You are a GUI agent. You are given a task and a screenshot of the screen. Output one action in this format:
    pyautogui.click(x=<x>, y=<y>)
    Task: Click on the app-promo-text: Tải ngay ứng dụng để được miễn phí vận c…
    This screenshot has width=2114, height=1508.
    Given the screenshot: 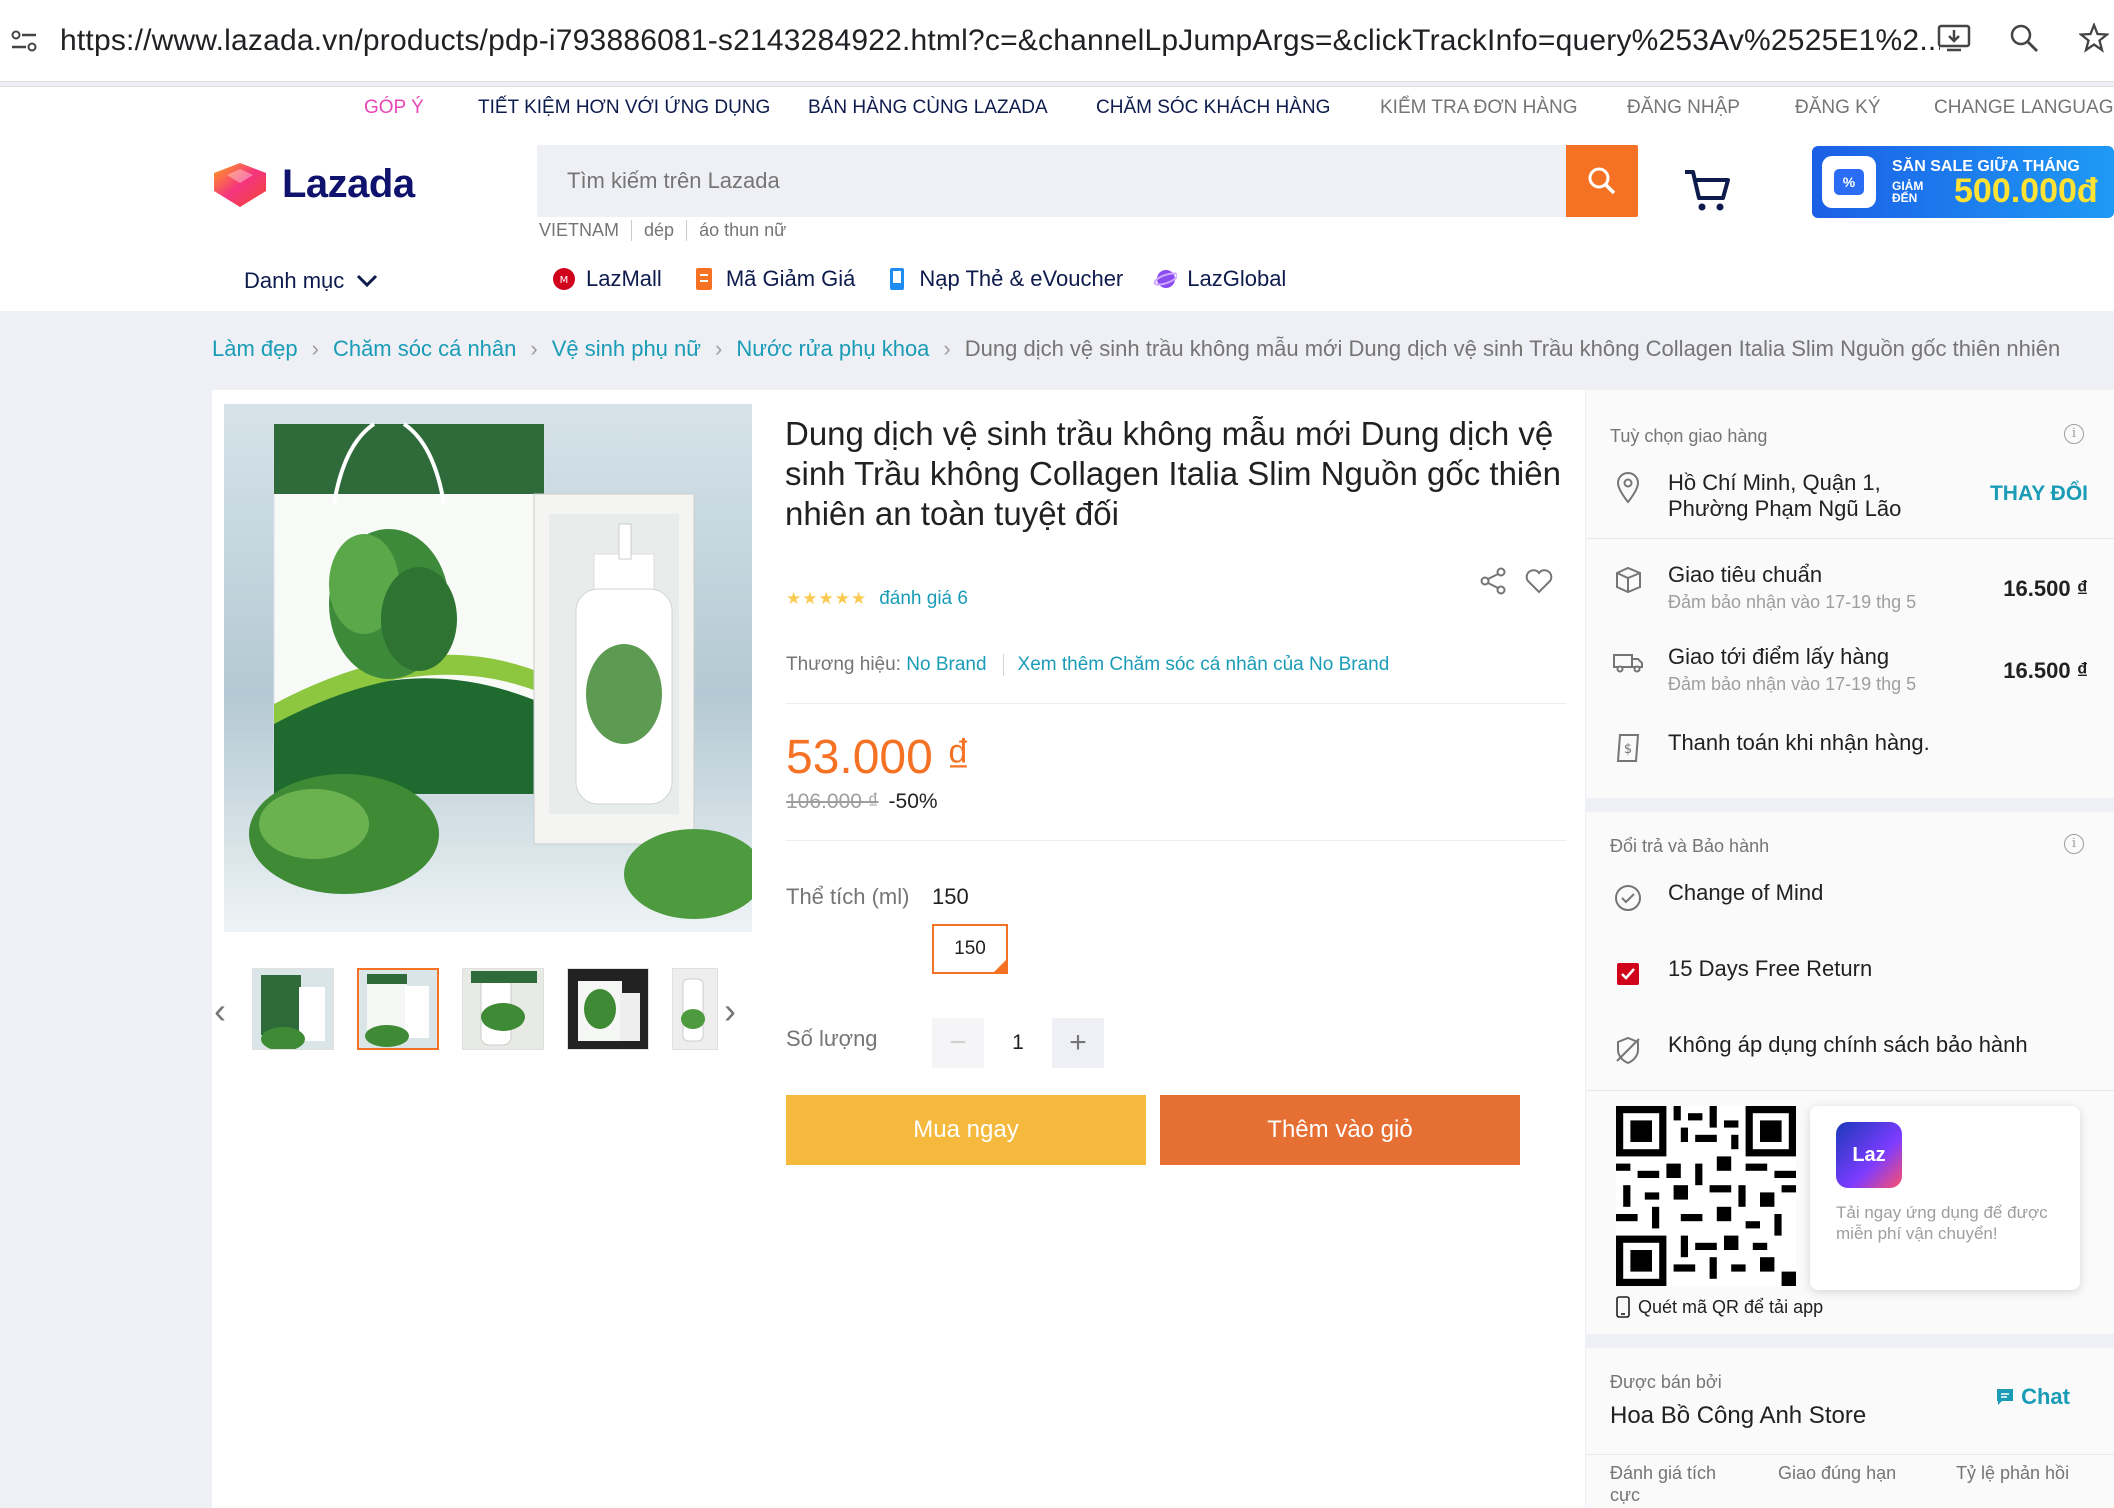 What is the action you would take?
    pyautogui.click(x=1942, y=1223)
    